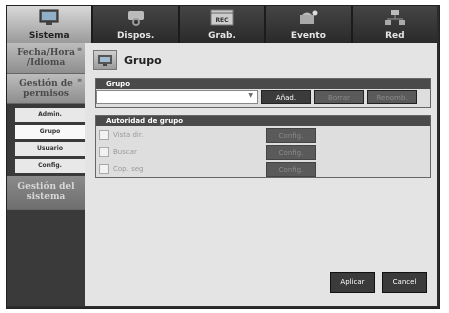  I want to click on grupo-panel: Grupo ▼ Añad. Borrar Renomb., so click(263, 93).